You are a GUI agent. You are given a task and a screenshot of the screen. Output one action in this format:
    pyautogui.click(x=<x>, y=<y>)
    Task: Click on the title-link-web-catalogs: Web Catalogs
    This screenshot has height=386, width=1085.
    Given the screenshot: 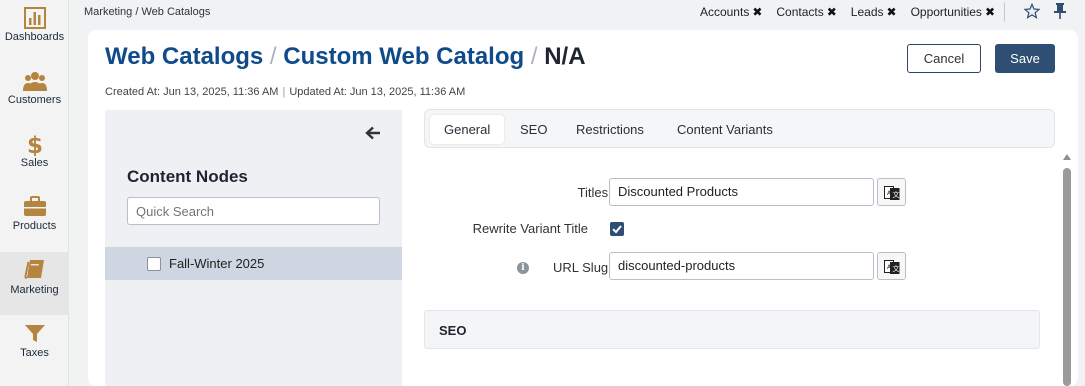 What is the action you would take?
    pyautogui.click(x=184, y=56)
    